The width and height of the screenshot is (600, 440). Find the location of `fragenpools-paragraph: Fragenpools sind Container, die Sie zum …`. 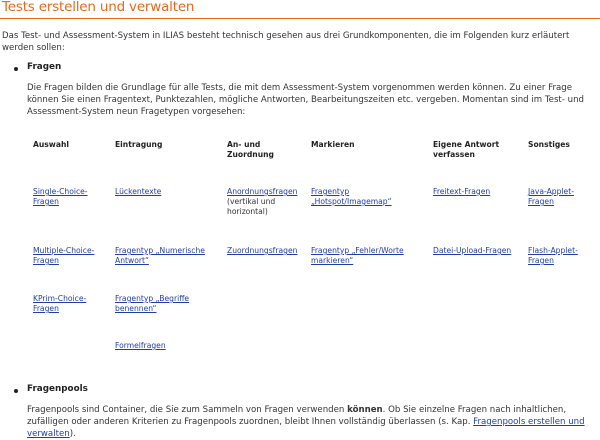

fragenpools-paragraph: Fragenpools sind Container, die Sie zum … is located at coordinates (312, 422).